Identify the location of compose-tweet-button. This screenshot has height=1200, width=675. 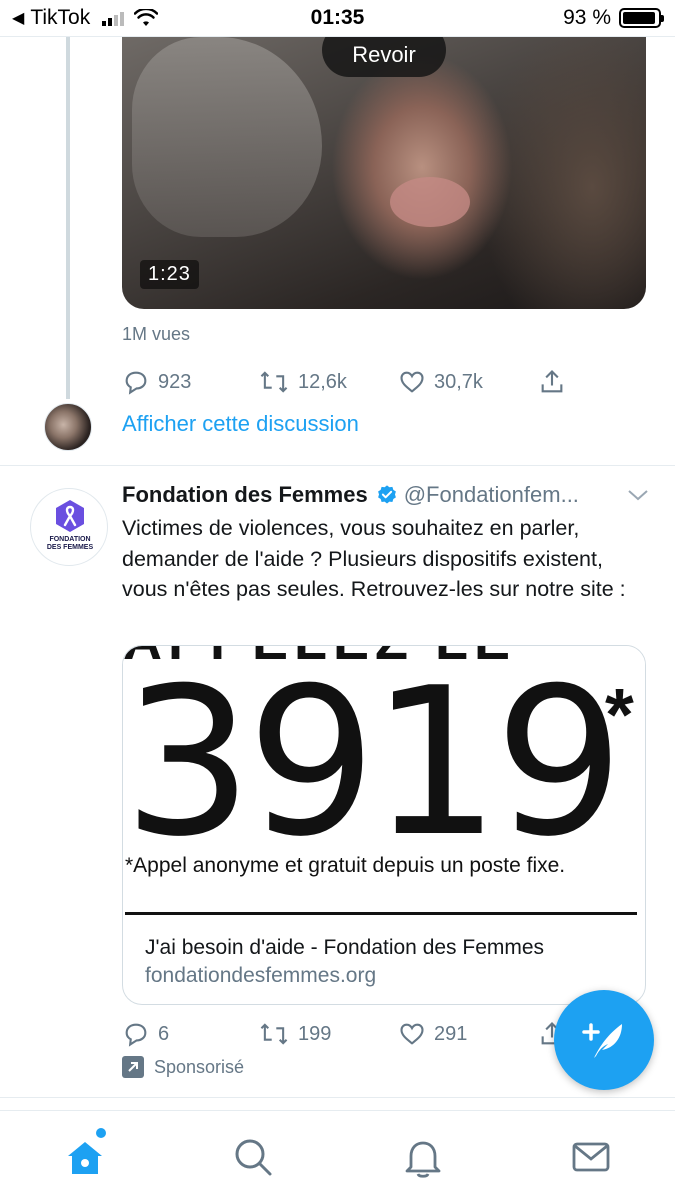
(604, 1040).